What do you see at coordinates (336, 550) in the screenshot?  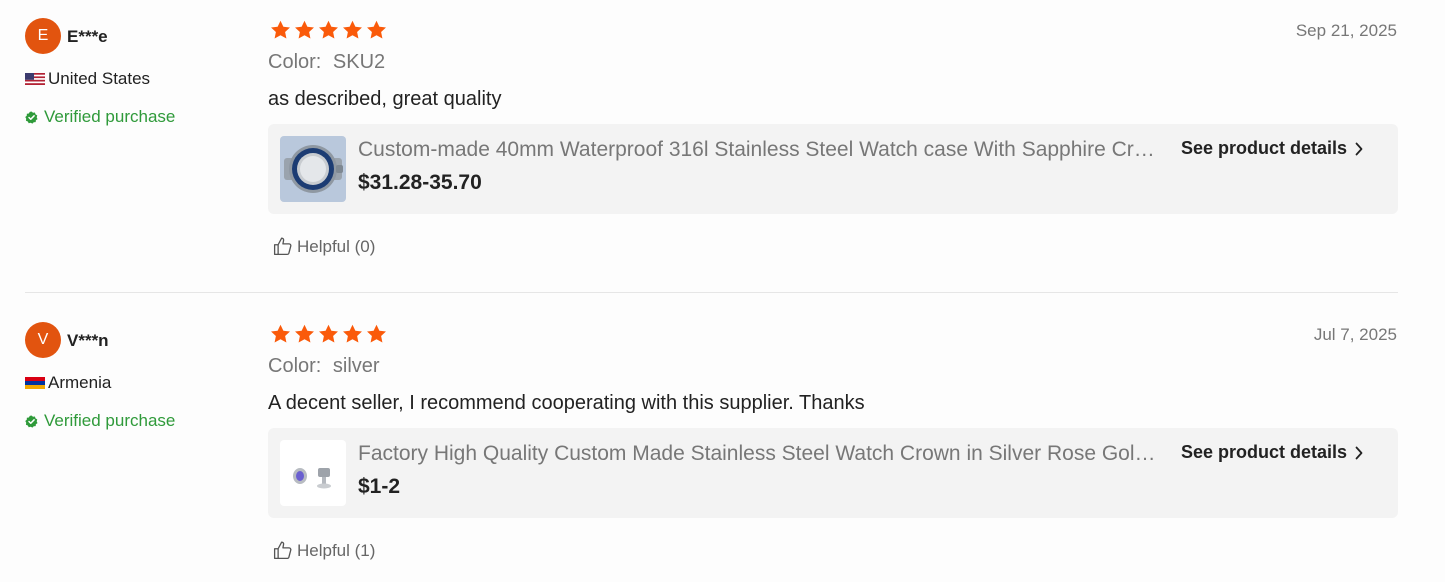 I see `helpful-label: Helpful (1)` at bounding box center [336, 550].